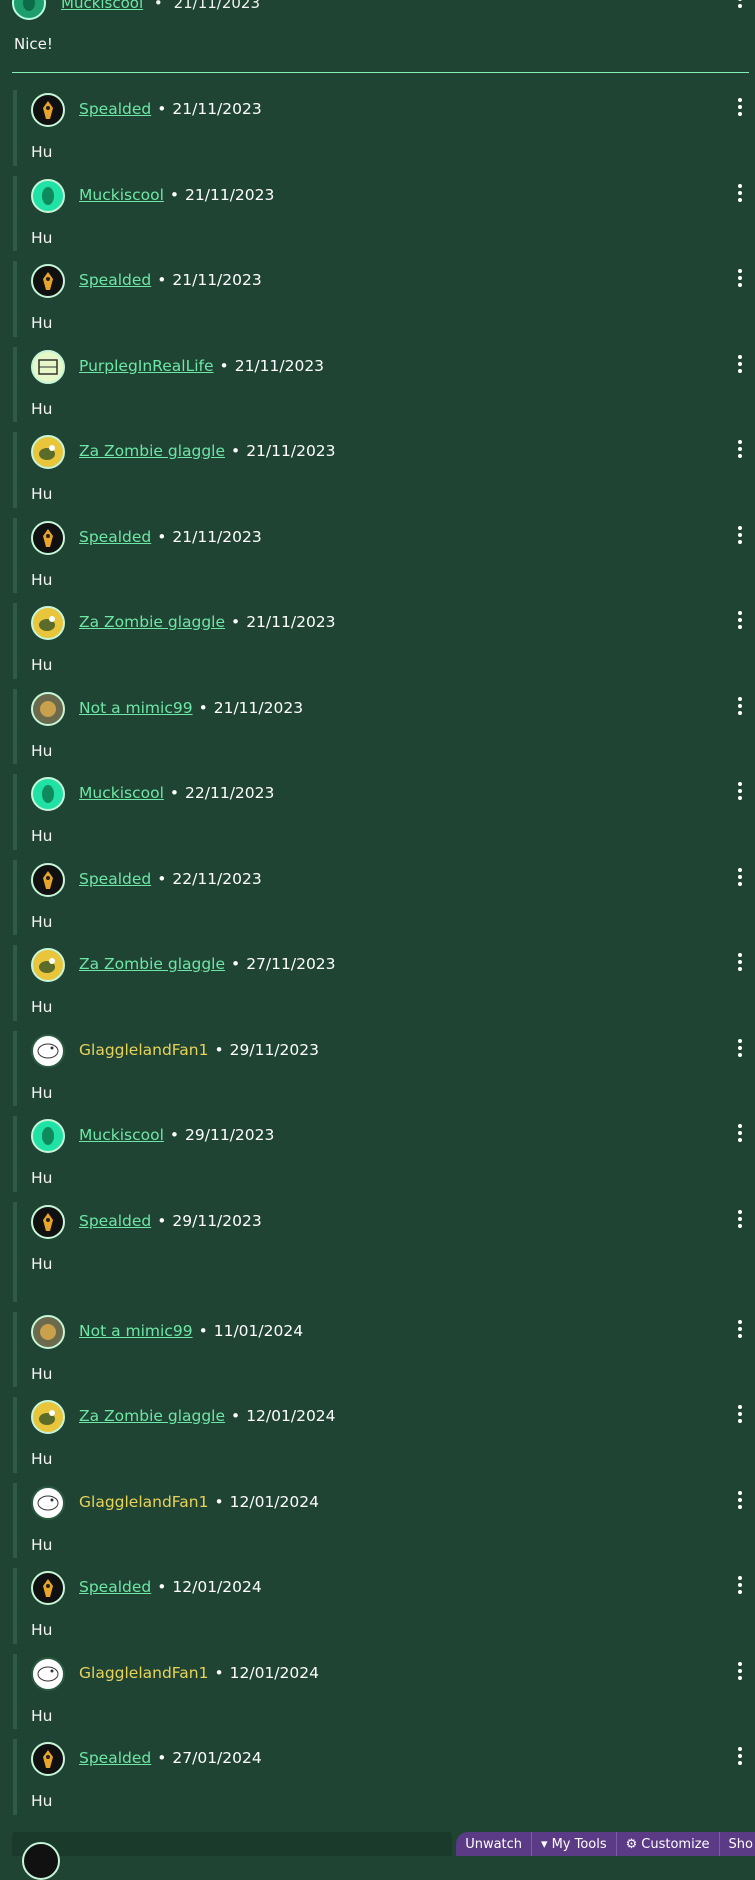  Describe the element at coordinates (377, 127) in the screenshot. I see `reply-comment: Spealded • 21/11/2023 Hu` at that location.